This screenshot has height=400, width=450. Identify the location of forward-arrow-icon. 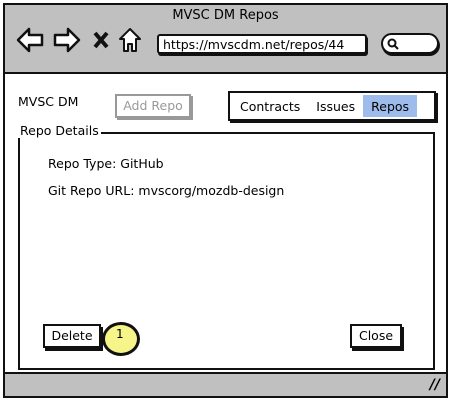
(67, 40).